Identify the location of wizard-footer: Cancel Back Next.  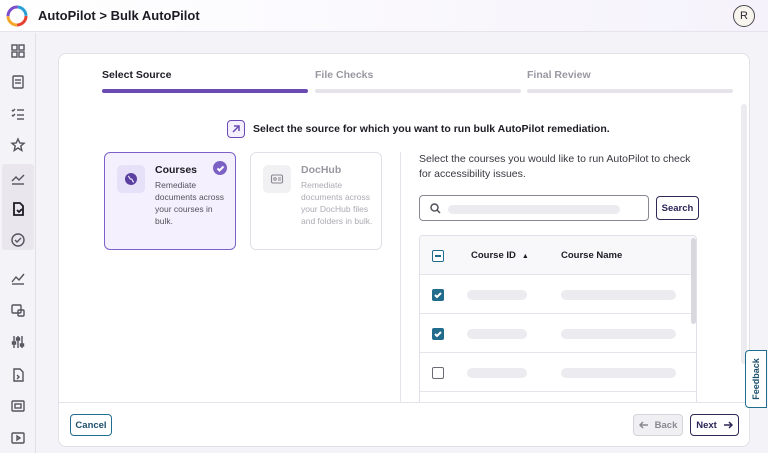
(404, 424).